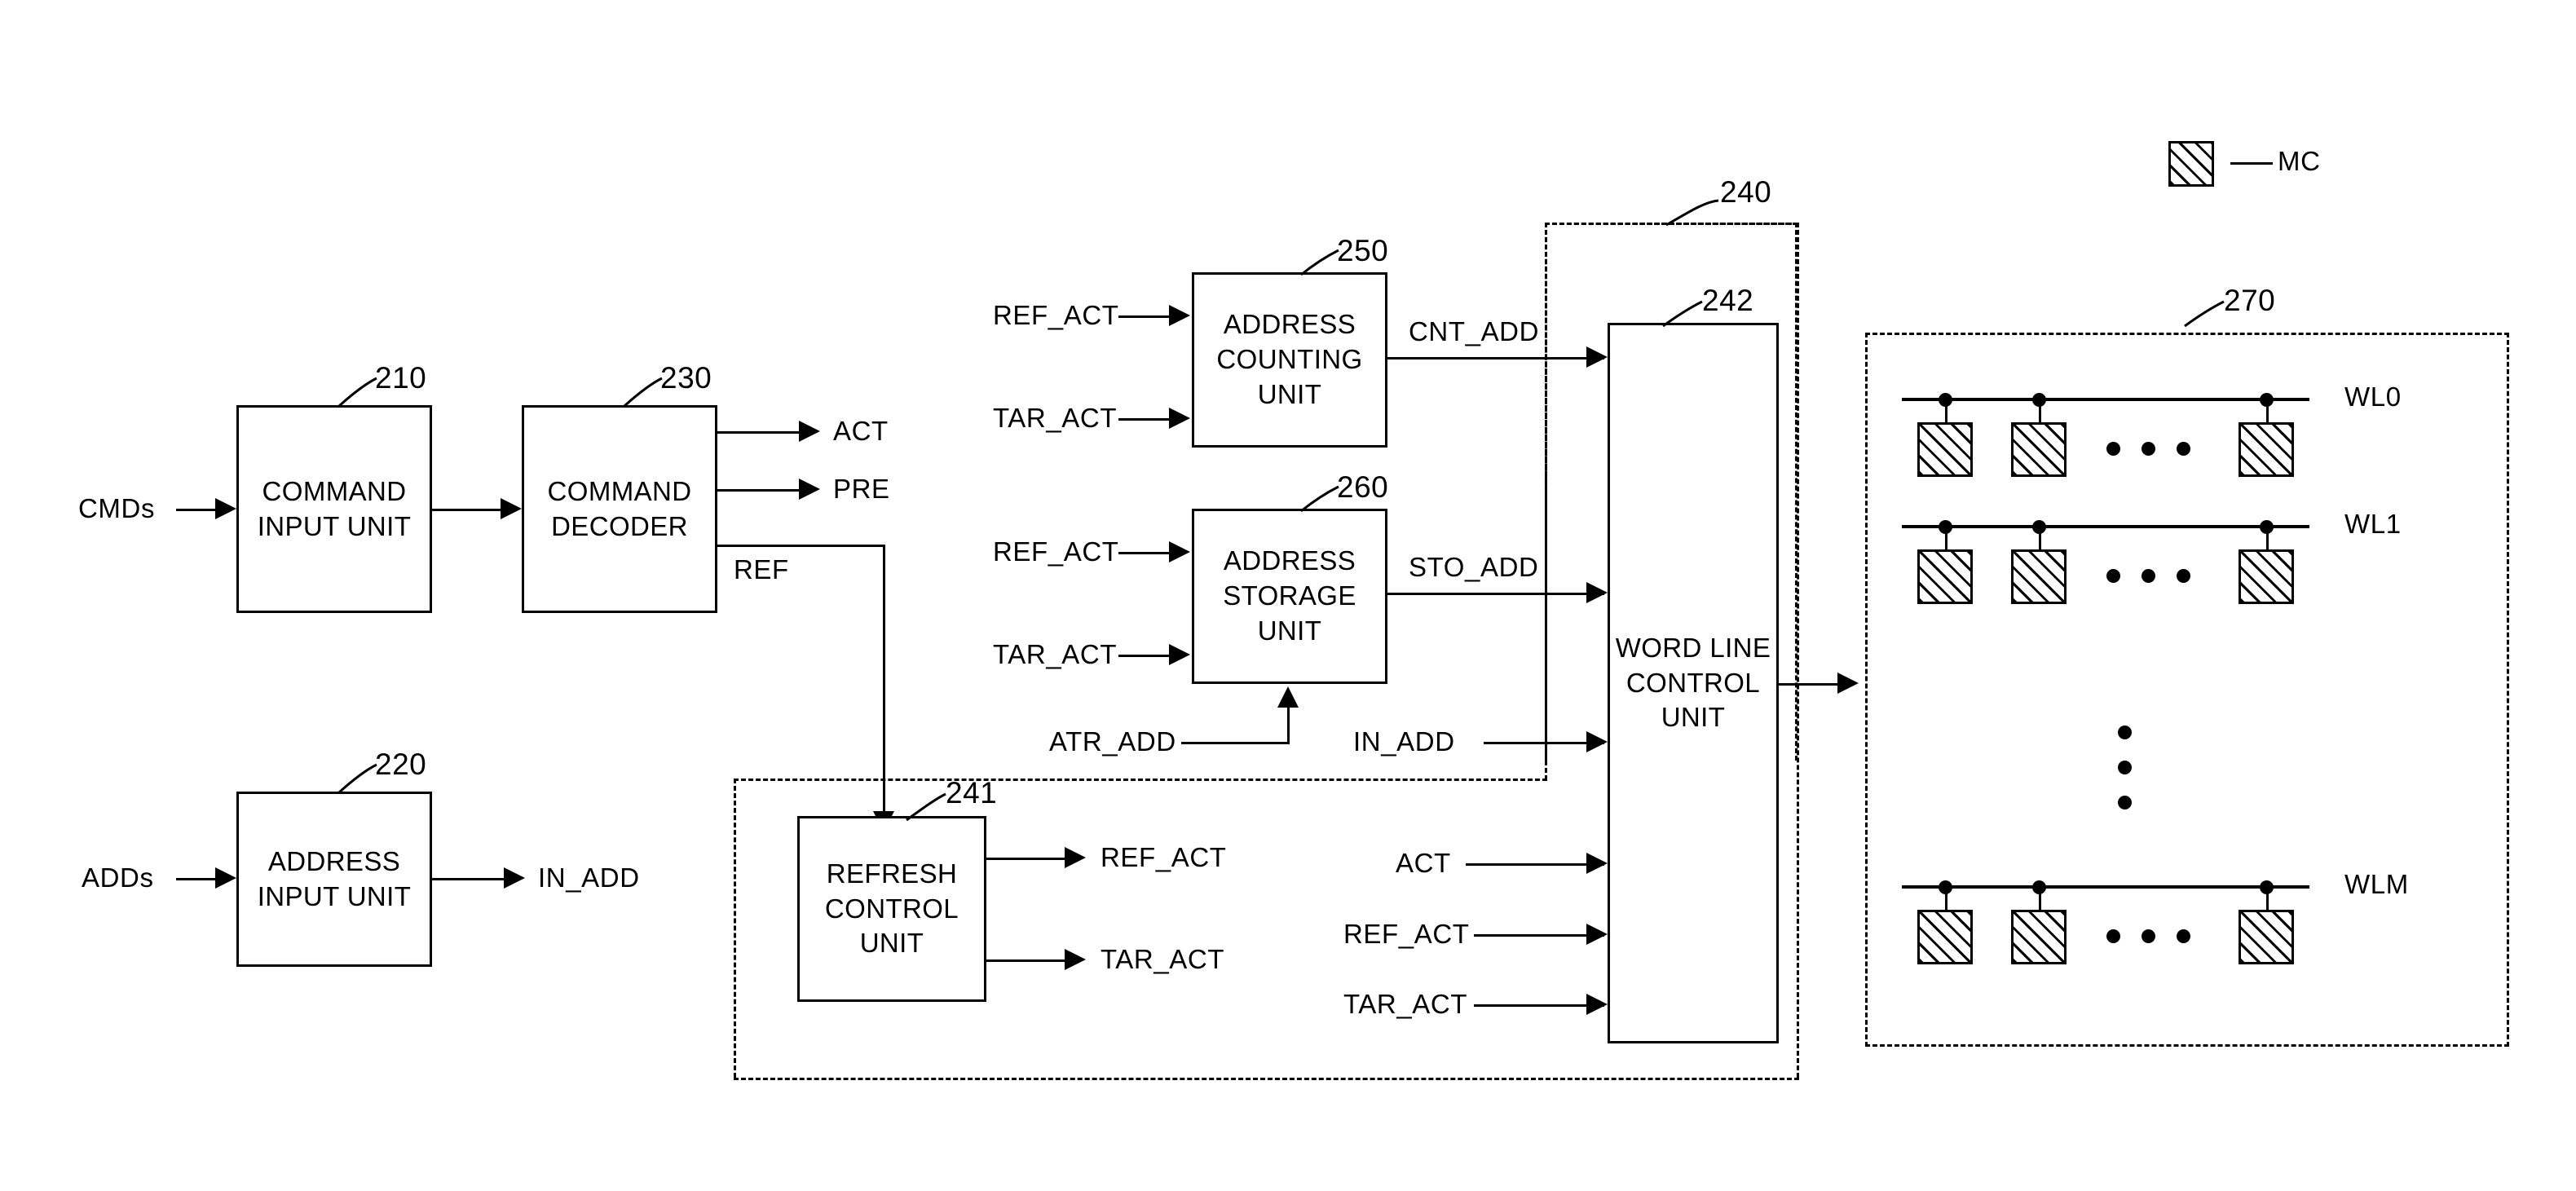  What do you see at coordinates (1075, 858) in the screenshot?
I see `signal-ref-act-out-arrow` at bounding box center [1075, 858].